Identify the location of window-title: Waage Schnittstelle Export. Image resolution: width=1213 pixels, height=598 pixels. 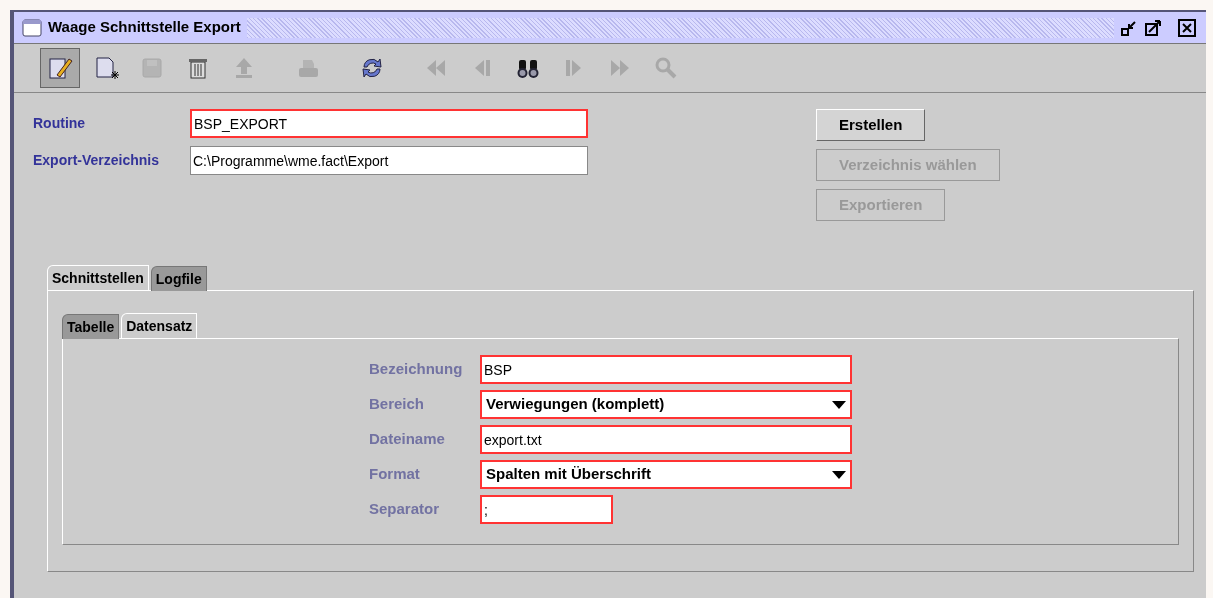
(144, 27).